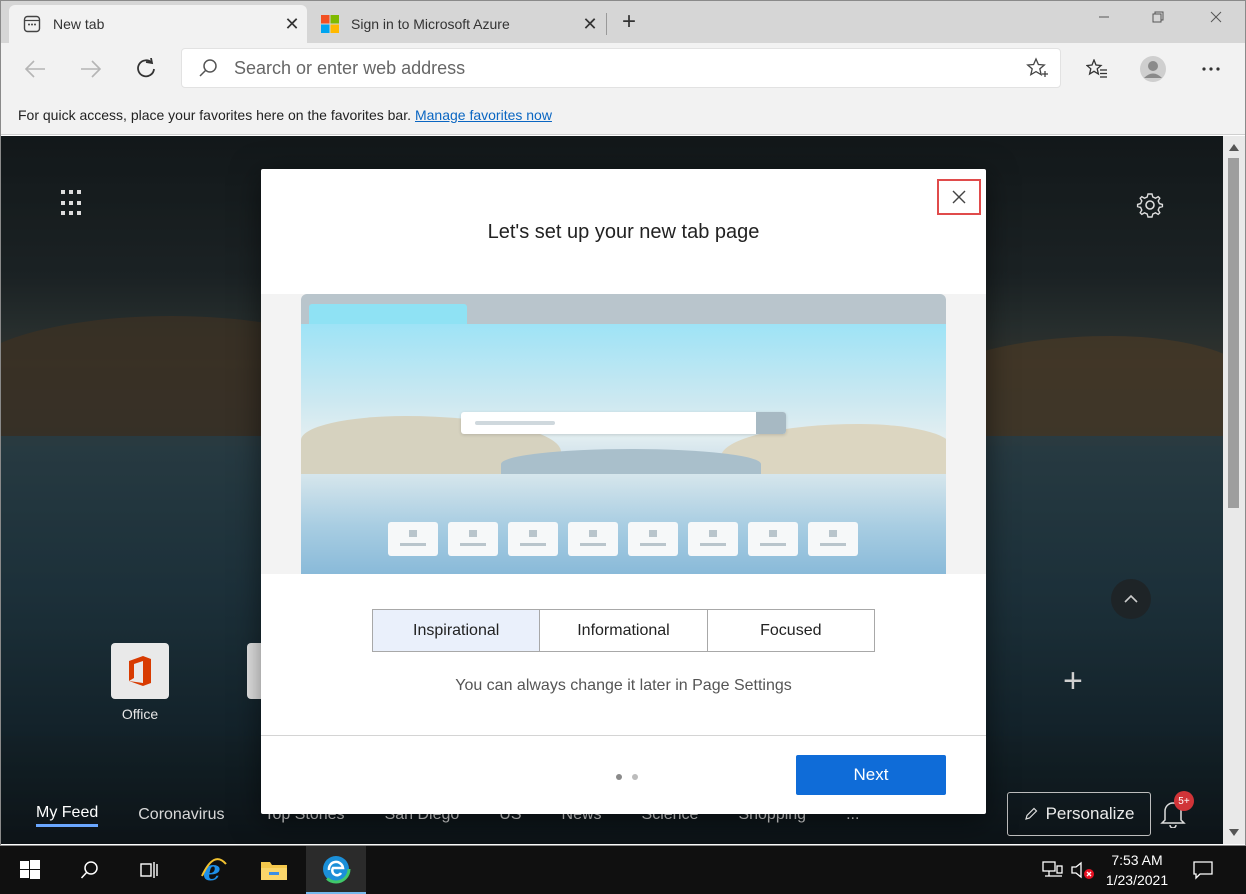  I want to click on file-explorer-taskbar-button, so click(274, 870).